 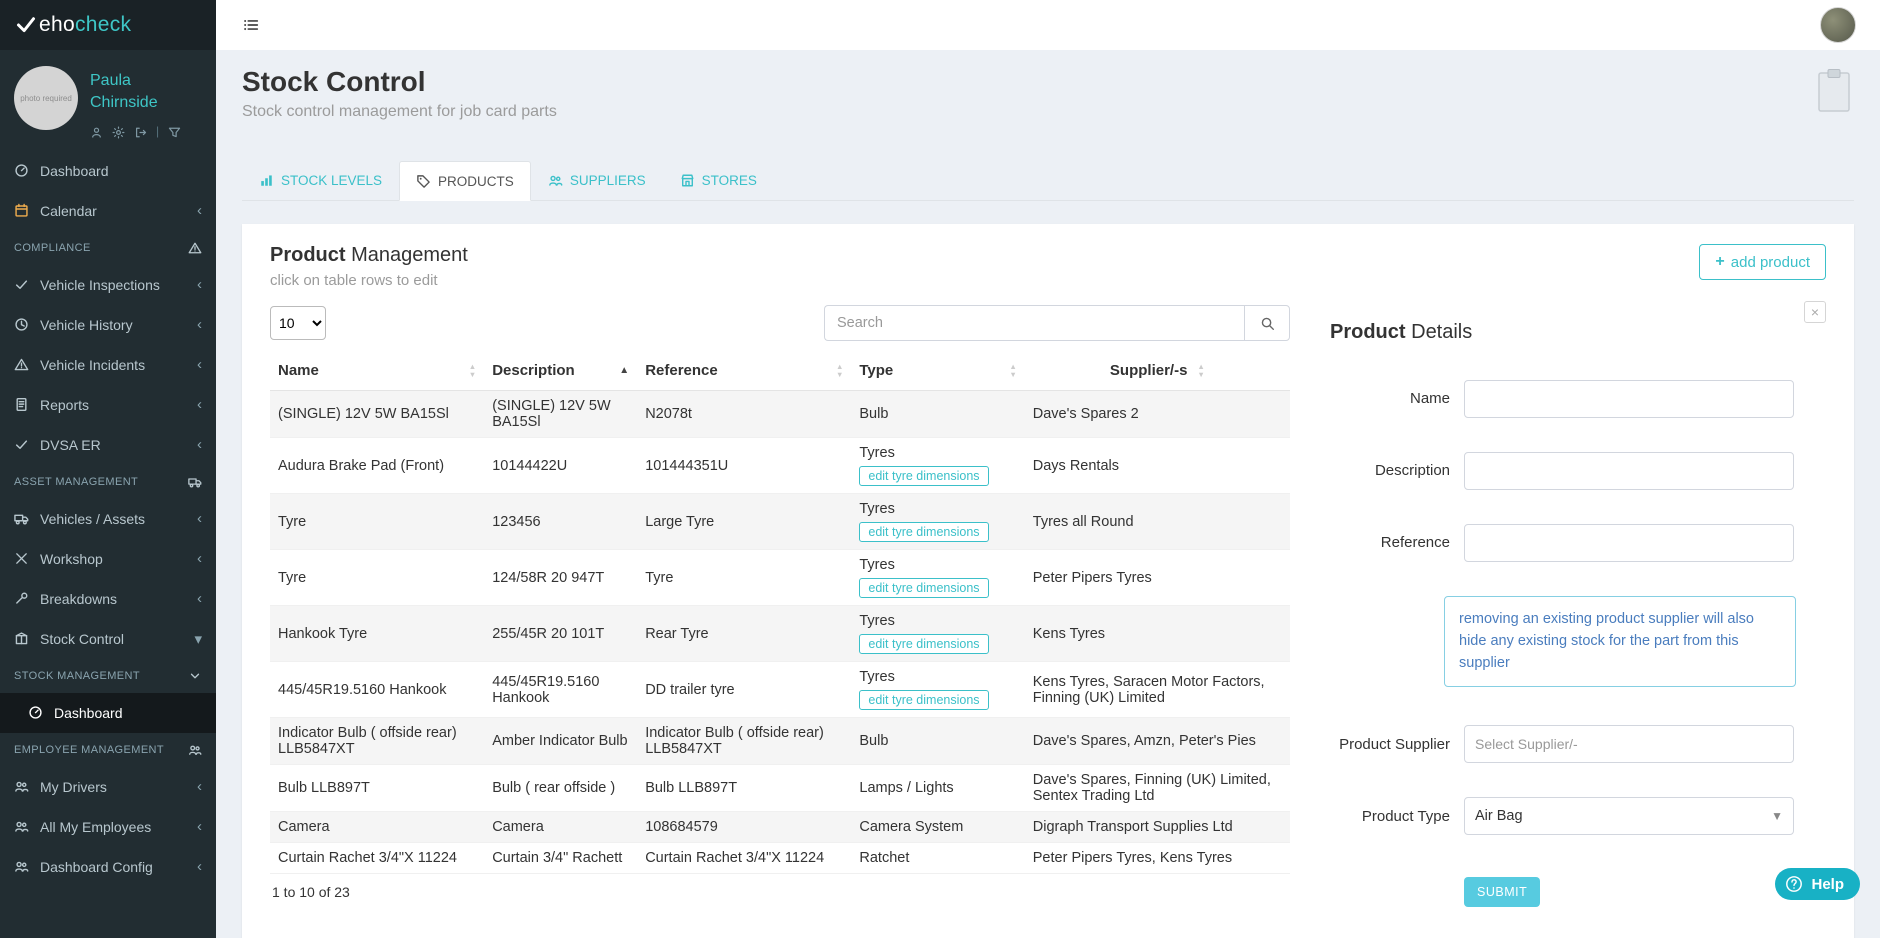 I want to click on add-product-button: + add product, so click(x=1762, y=262).